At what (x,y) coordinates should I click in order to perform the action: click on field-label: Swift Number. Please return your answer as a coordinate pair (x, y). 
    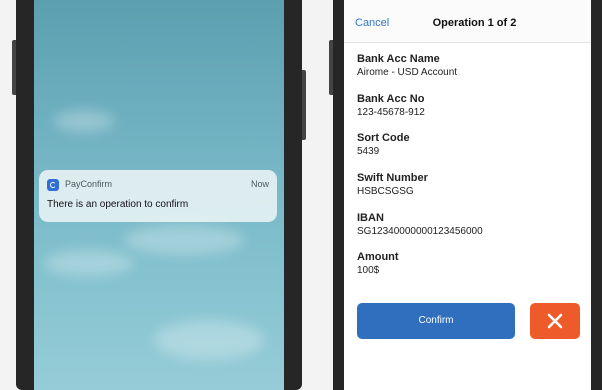
    Looking at the image, I should click on (392, 178).